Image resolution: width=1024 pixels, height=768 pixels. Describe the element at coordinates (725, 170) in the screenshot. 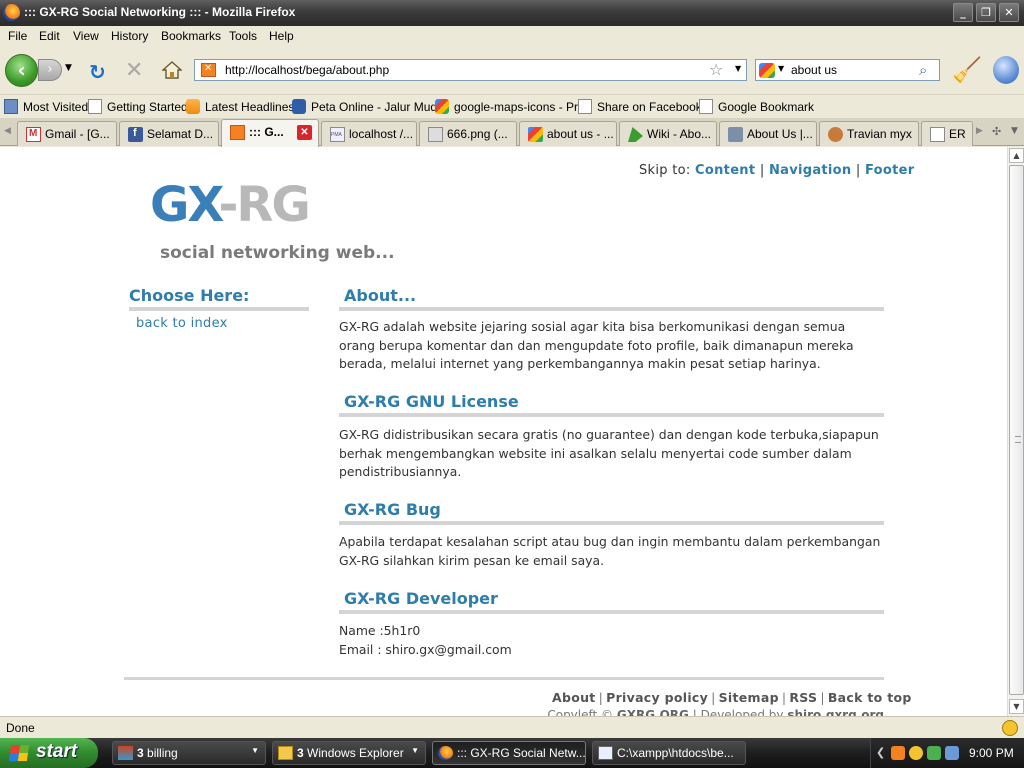

I see `skip-content-link: Content` at that location.